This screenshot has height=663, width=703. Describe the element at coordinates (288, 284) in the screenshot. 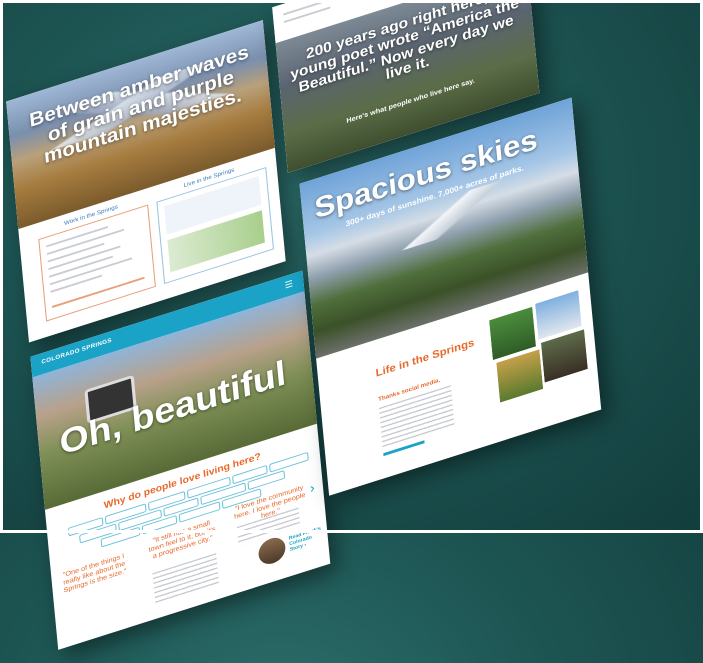

I see `hamburger-icon: ☰` at that location.